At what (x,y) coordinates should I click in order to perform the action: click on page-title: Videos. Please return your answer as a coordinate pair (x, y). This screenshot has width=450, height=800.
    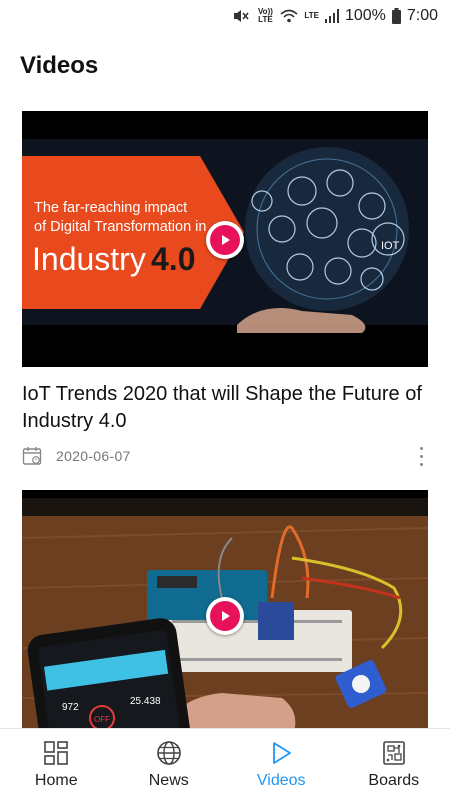
    Looking at the image, I should click on (59, 65).